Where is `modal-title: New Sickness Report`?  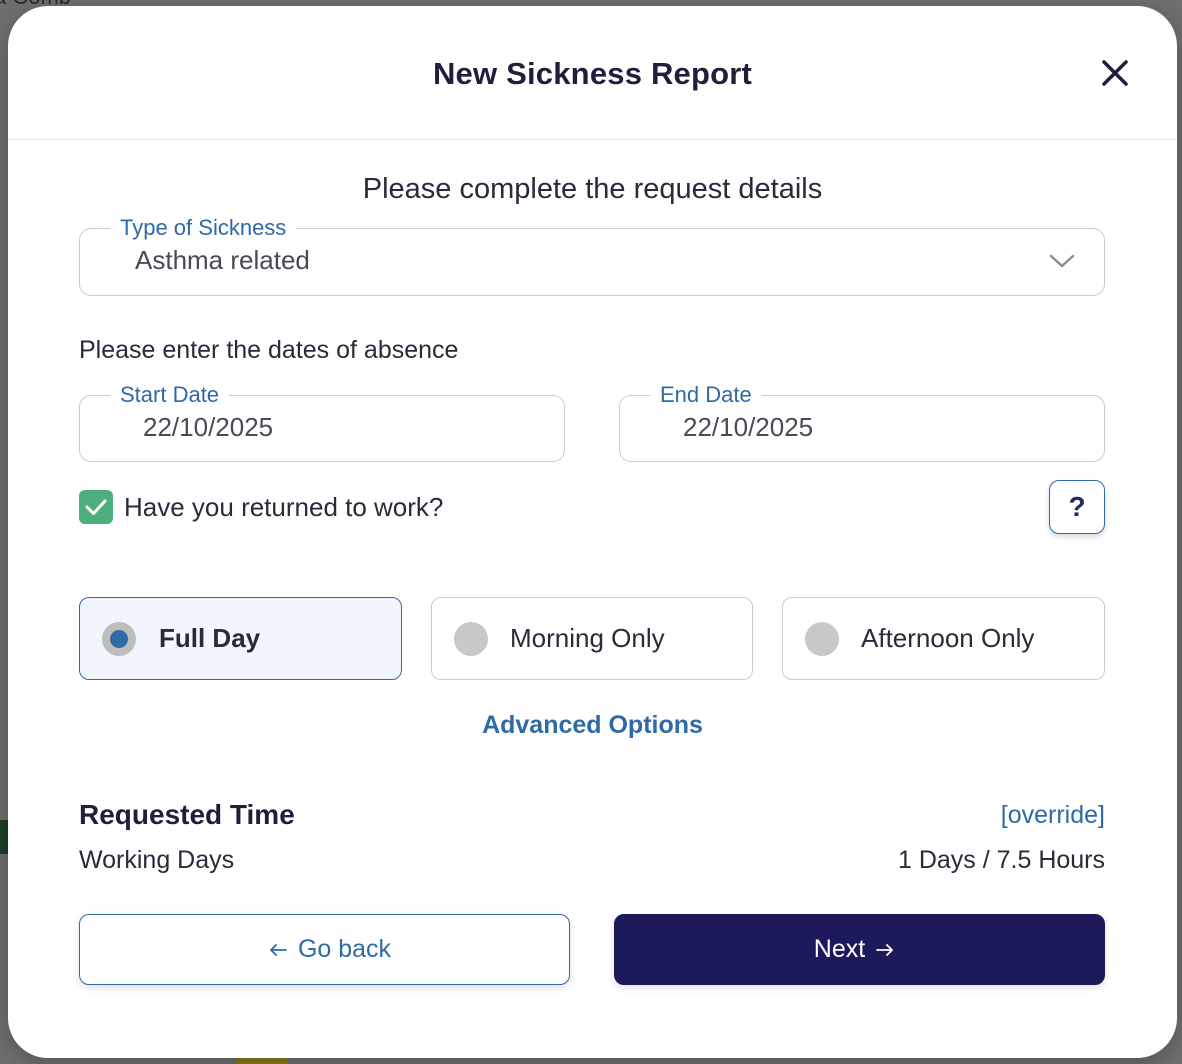
modal-title: New Sickness Report is located at coordinates (592, 73).